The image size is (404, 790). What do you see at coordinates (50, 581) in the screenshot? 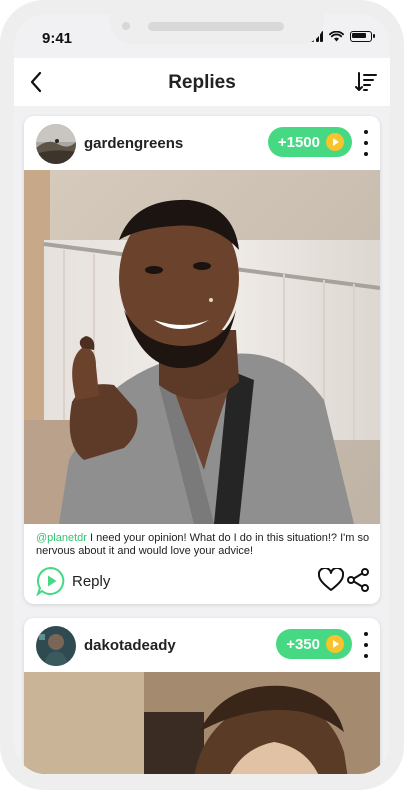
I see `play-reply-icon` at bounding box center [50, 581].